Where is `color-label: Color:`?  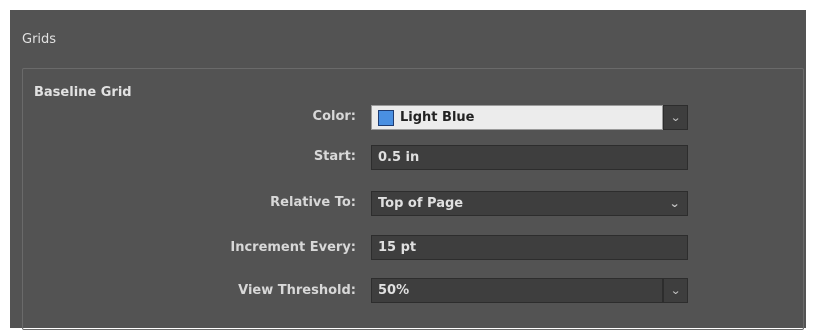
color-label: Color: is located at coordinates (334, 116).